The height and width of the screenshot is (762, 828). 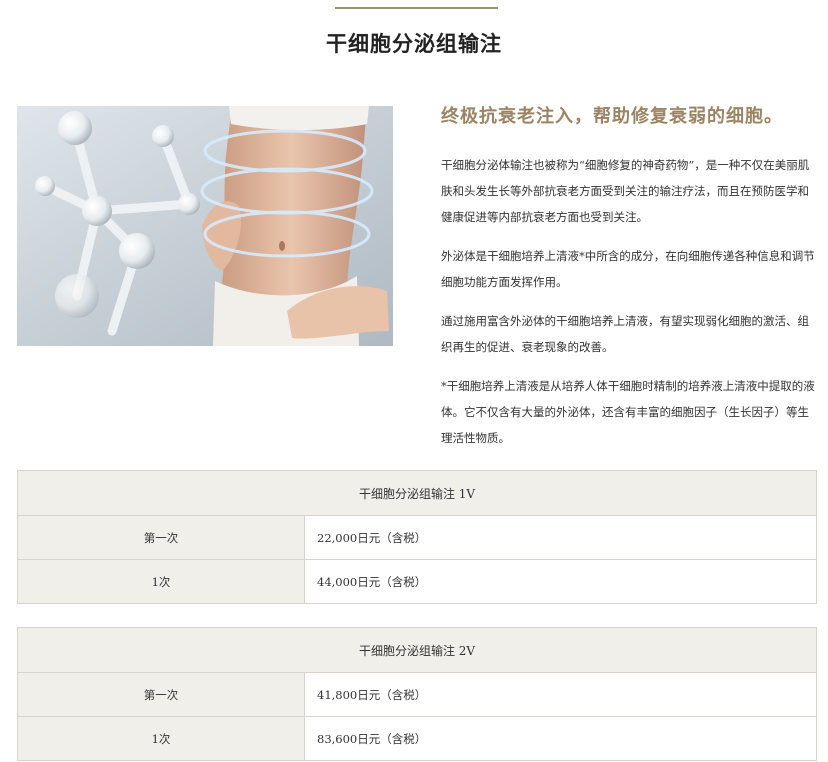 I want to click on row-price: 41,800日元（含税）, so click(x=560, y=694).